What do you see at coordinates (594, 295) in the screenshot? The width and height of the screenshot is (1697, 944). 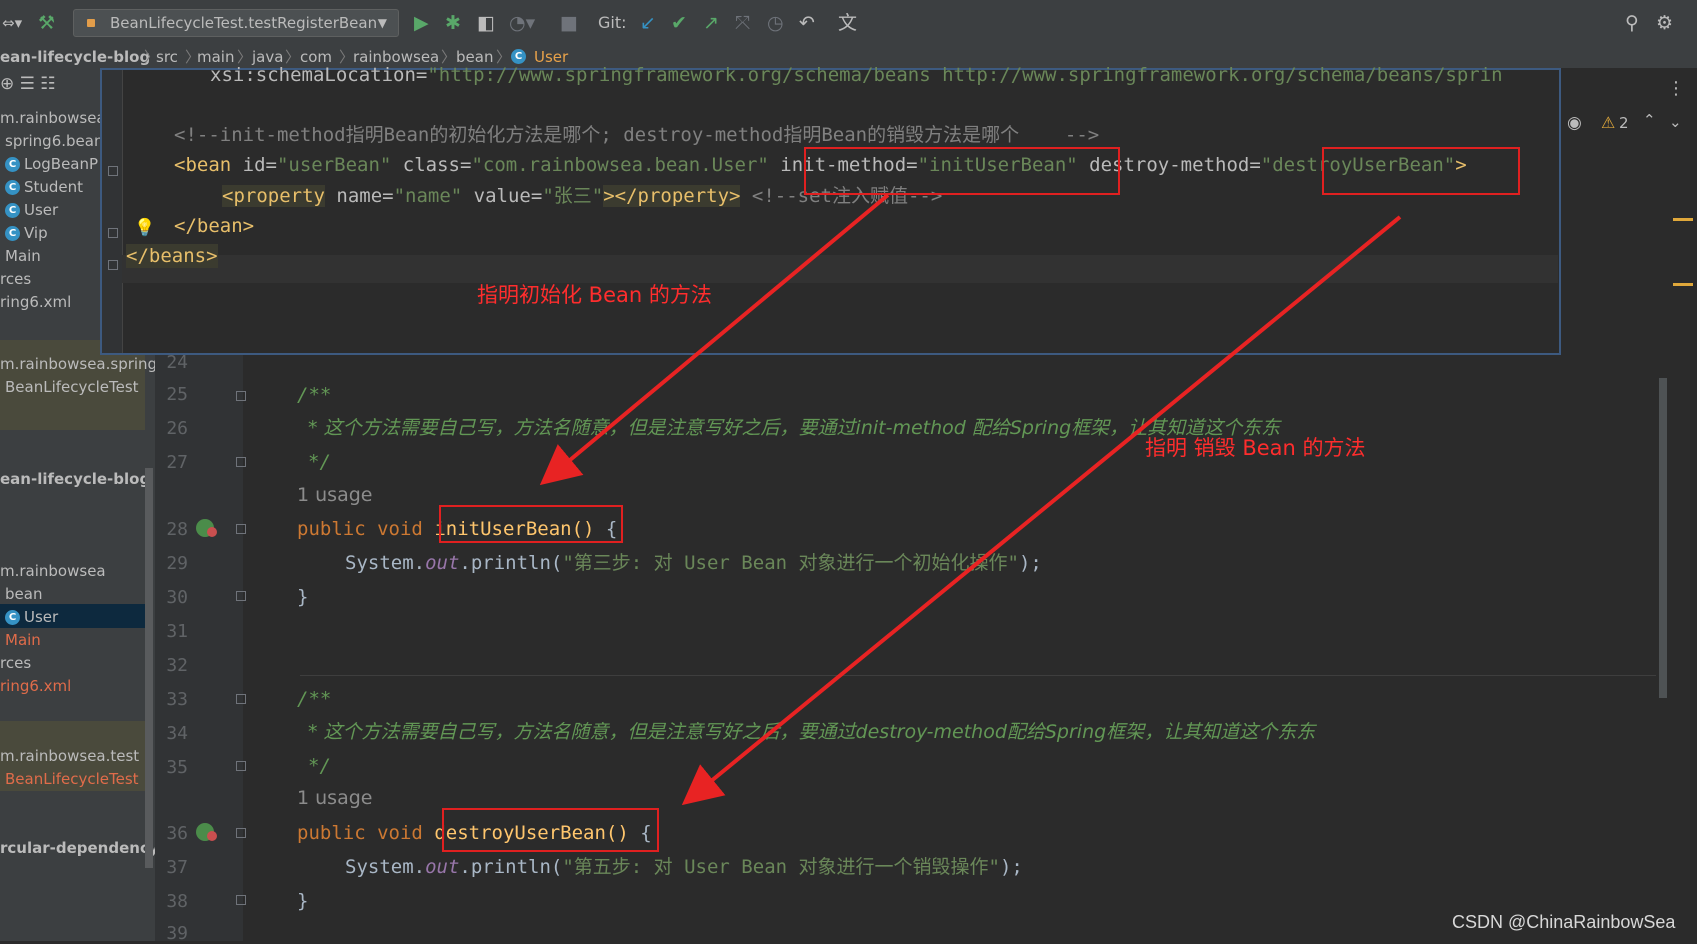 I see `annotation-init-label: 指明初始化 Bean 的方法` at bounding box center [594, 295].